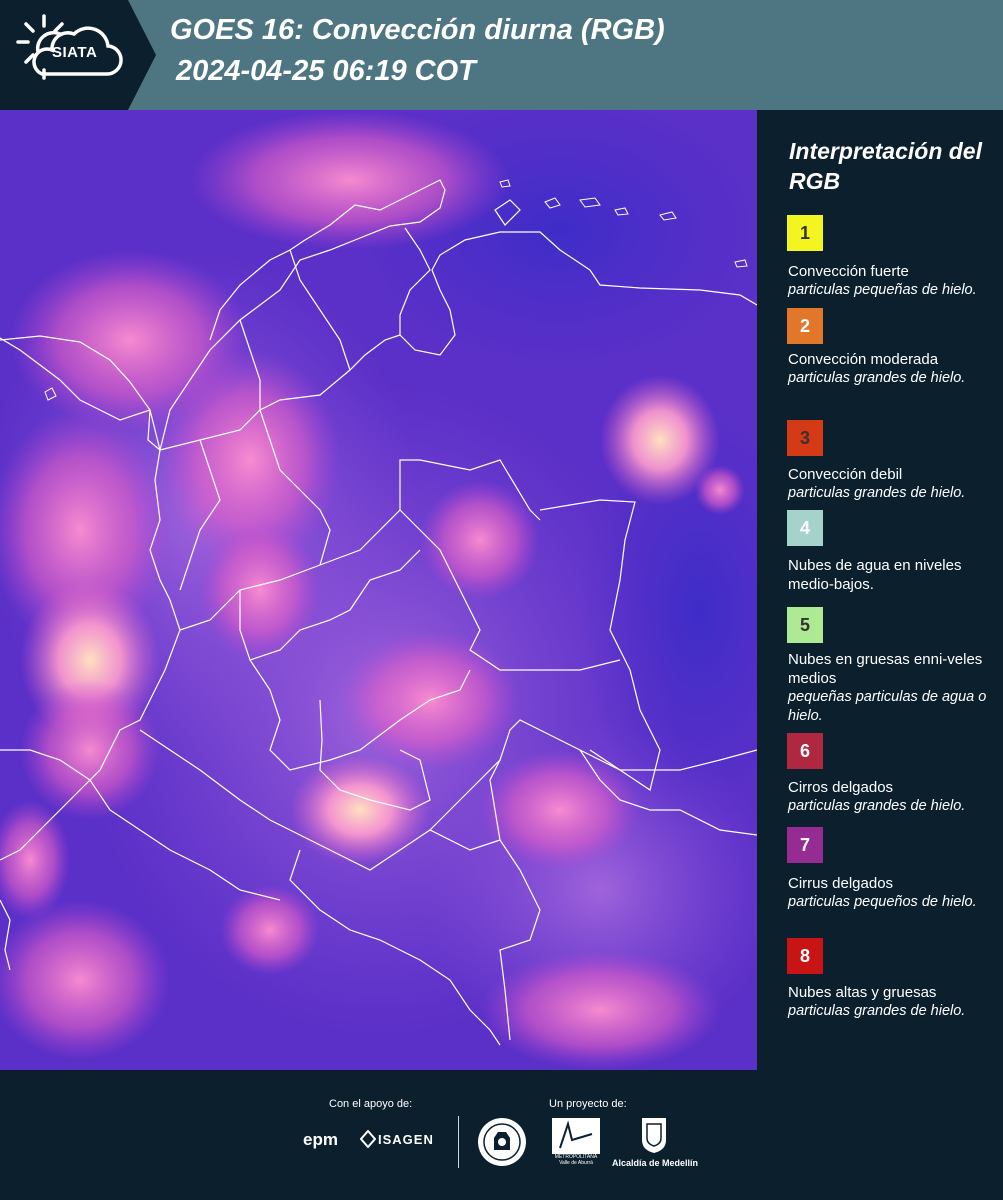 The image size is (1003, 1200). I want to click on legend-swatch-7: 7, so click(805, 845).